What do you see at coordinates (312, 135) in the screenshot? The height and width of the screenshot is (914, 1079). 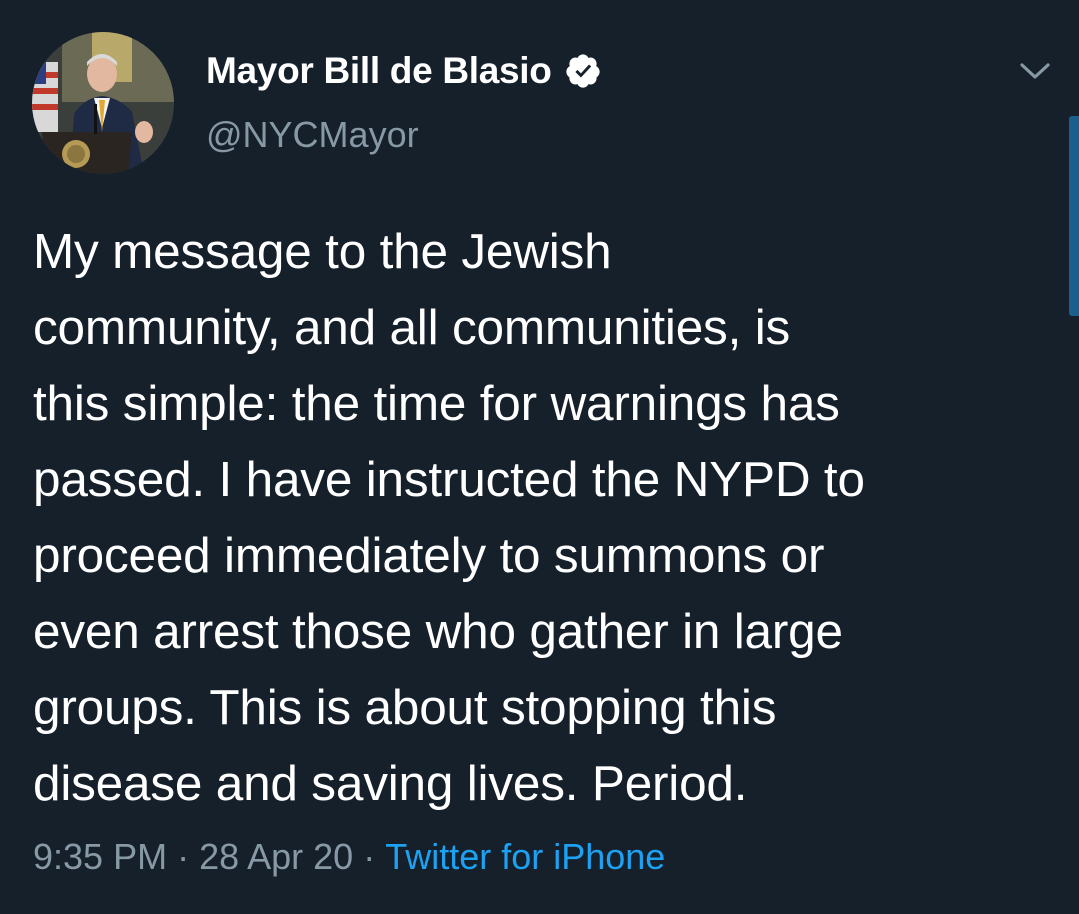 I see `author-handle: @NYCMayor` at bounding box center [312, 135].